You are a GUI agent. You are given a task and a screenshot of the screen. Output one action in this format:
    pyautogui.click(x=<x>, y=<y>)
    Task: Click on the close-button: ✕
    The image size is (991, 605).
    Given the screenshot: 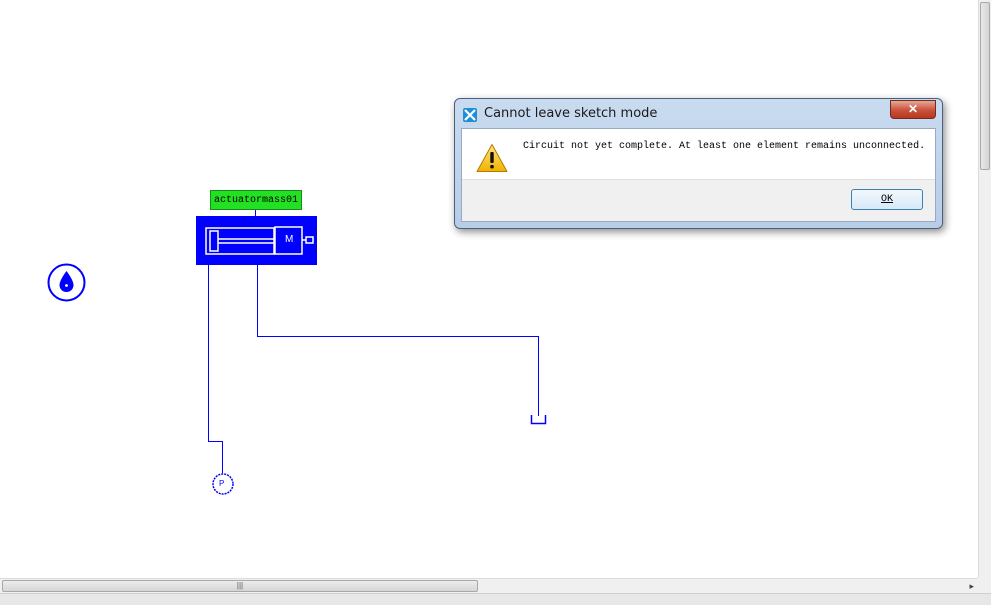 What is the action you would take?
    pyautogui.click(x=913, y=109)
    